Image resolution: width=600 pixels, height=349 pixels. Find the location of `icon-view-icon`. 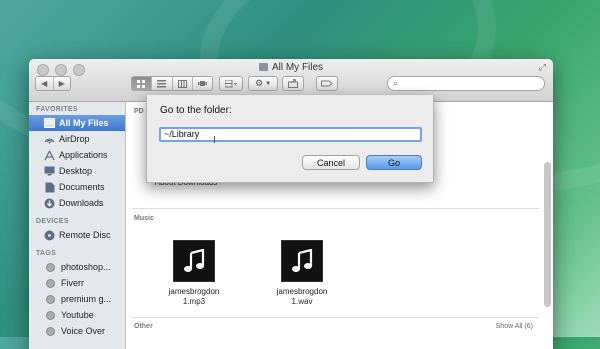

icon-view-icon is located at coordinates (141, 83).